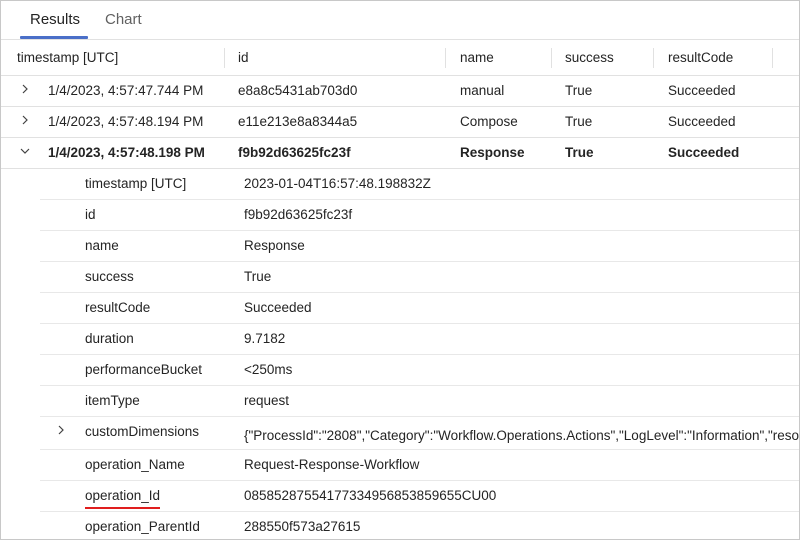  Describe the element at coordinates (370, 495) in the screenshot. I see `detail-value: 08585287554177334956853859655CU00` at that location.